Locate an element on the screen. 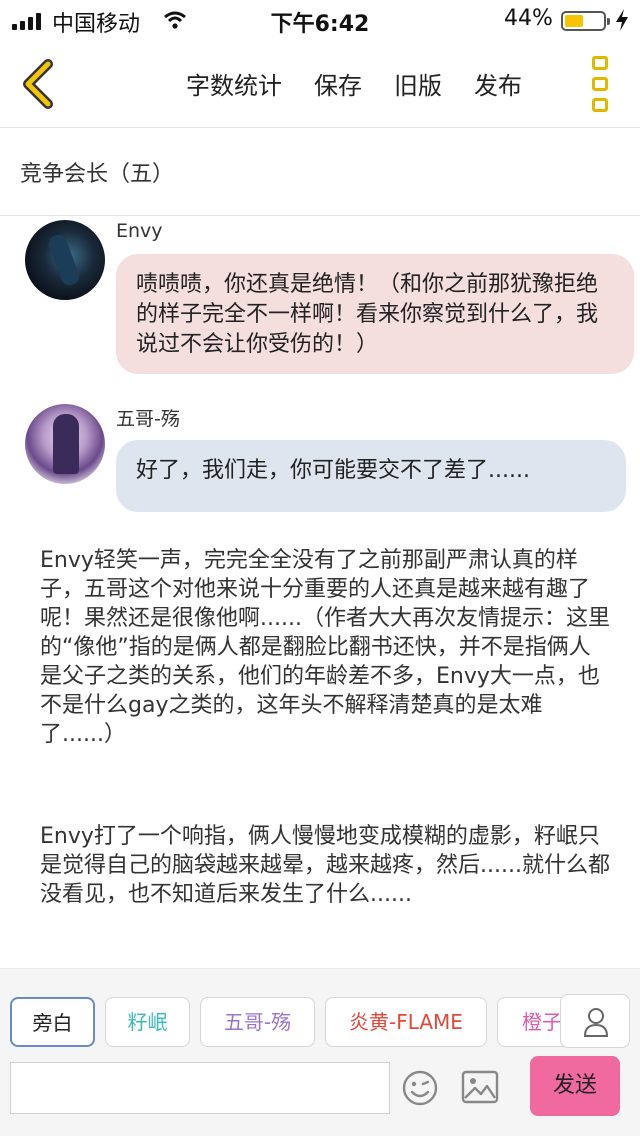 Image resolution: width=640 pixels, height=1136 pixels. role-tab-wuge: 五哥-殇 is located at coordinates (257, 1022).